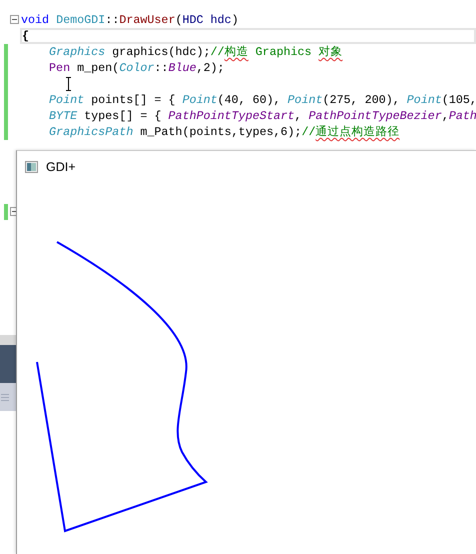 The height and width of the screenshot is (554, 476). Describe the element at coordinates (8, 364) in the screenshot. I see `panel-header` at that location.